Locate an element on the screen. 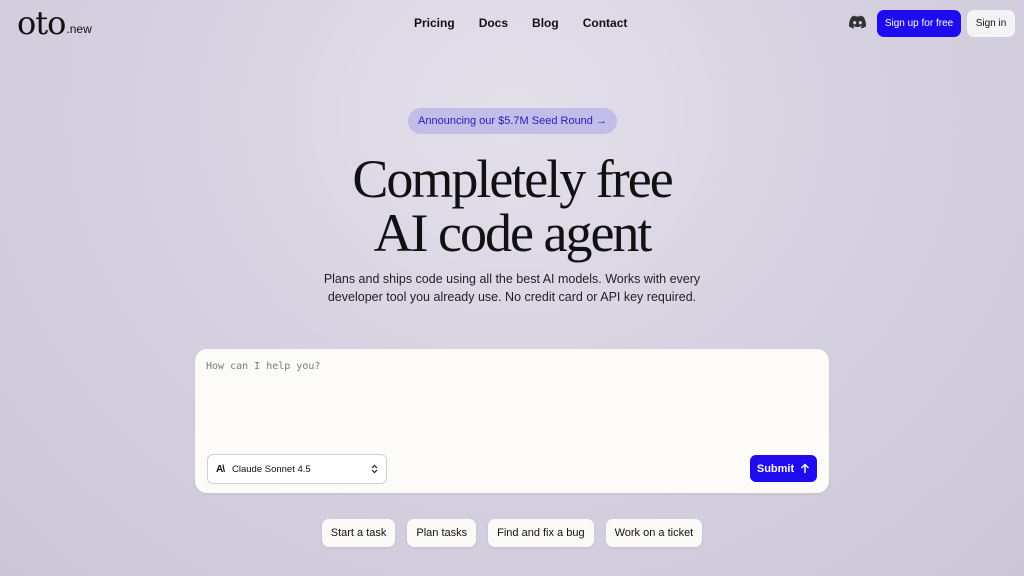 The image size is (1024, 576). model-select: A\ Claude Sonnet 4.5 is located at coordinates (297, 469).